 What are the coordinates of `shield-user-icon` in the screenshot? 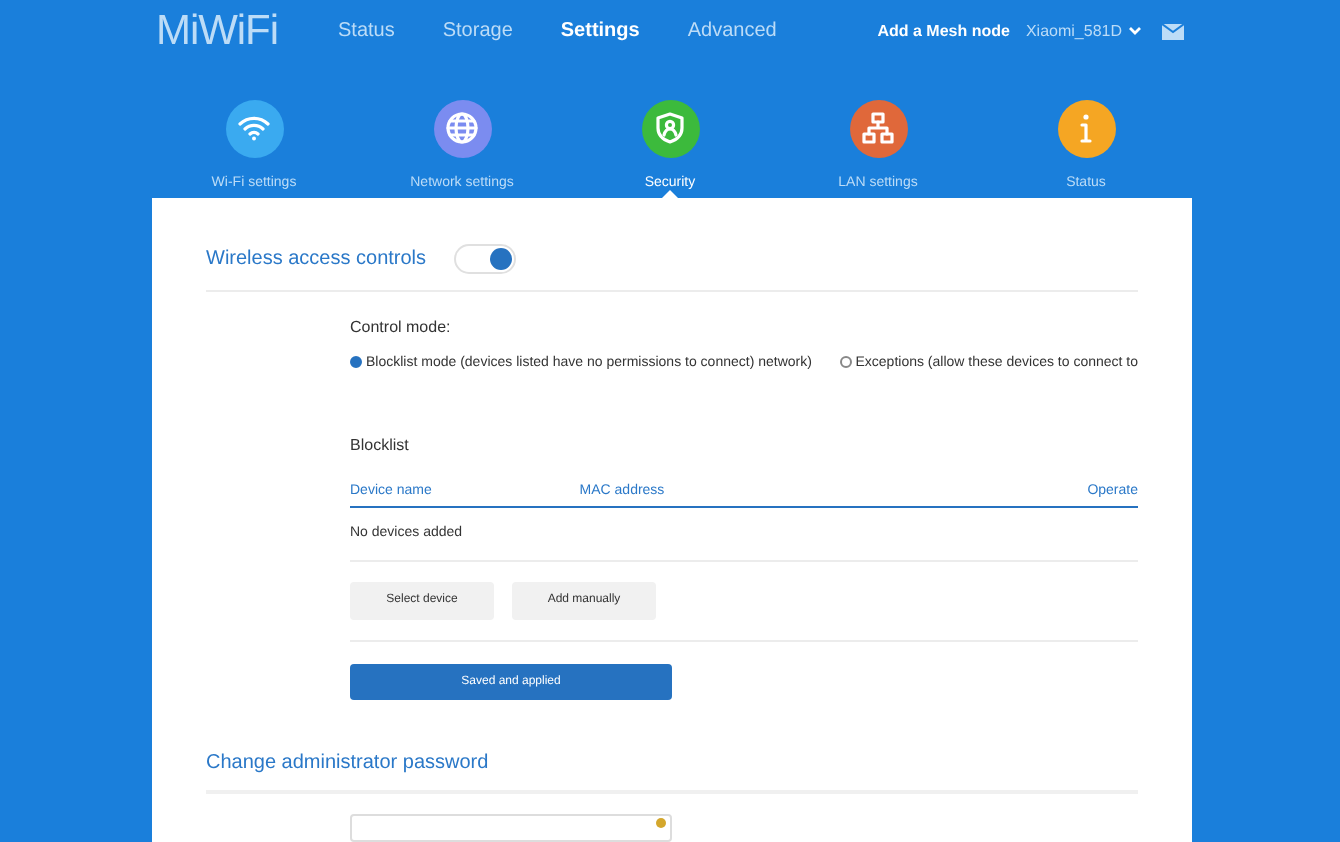 It's located at (670, 128).